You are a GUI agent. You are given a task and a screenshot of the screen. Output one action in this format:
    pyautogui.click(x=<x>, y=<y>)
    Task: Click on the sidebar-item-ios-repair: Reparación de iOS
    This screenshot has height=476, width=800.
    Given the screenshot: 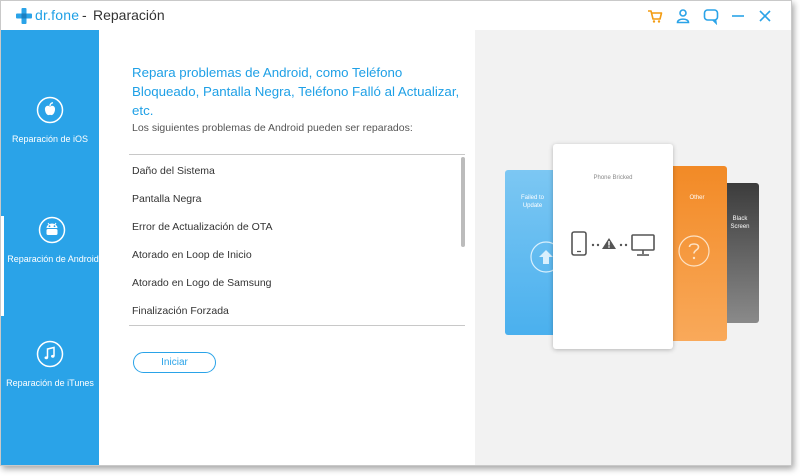 What is the action you would take?
    pyautogui.click(x=50, y=146)
    